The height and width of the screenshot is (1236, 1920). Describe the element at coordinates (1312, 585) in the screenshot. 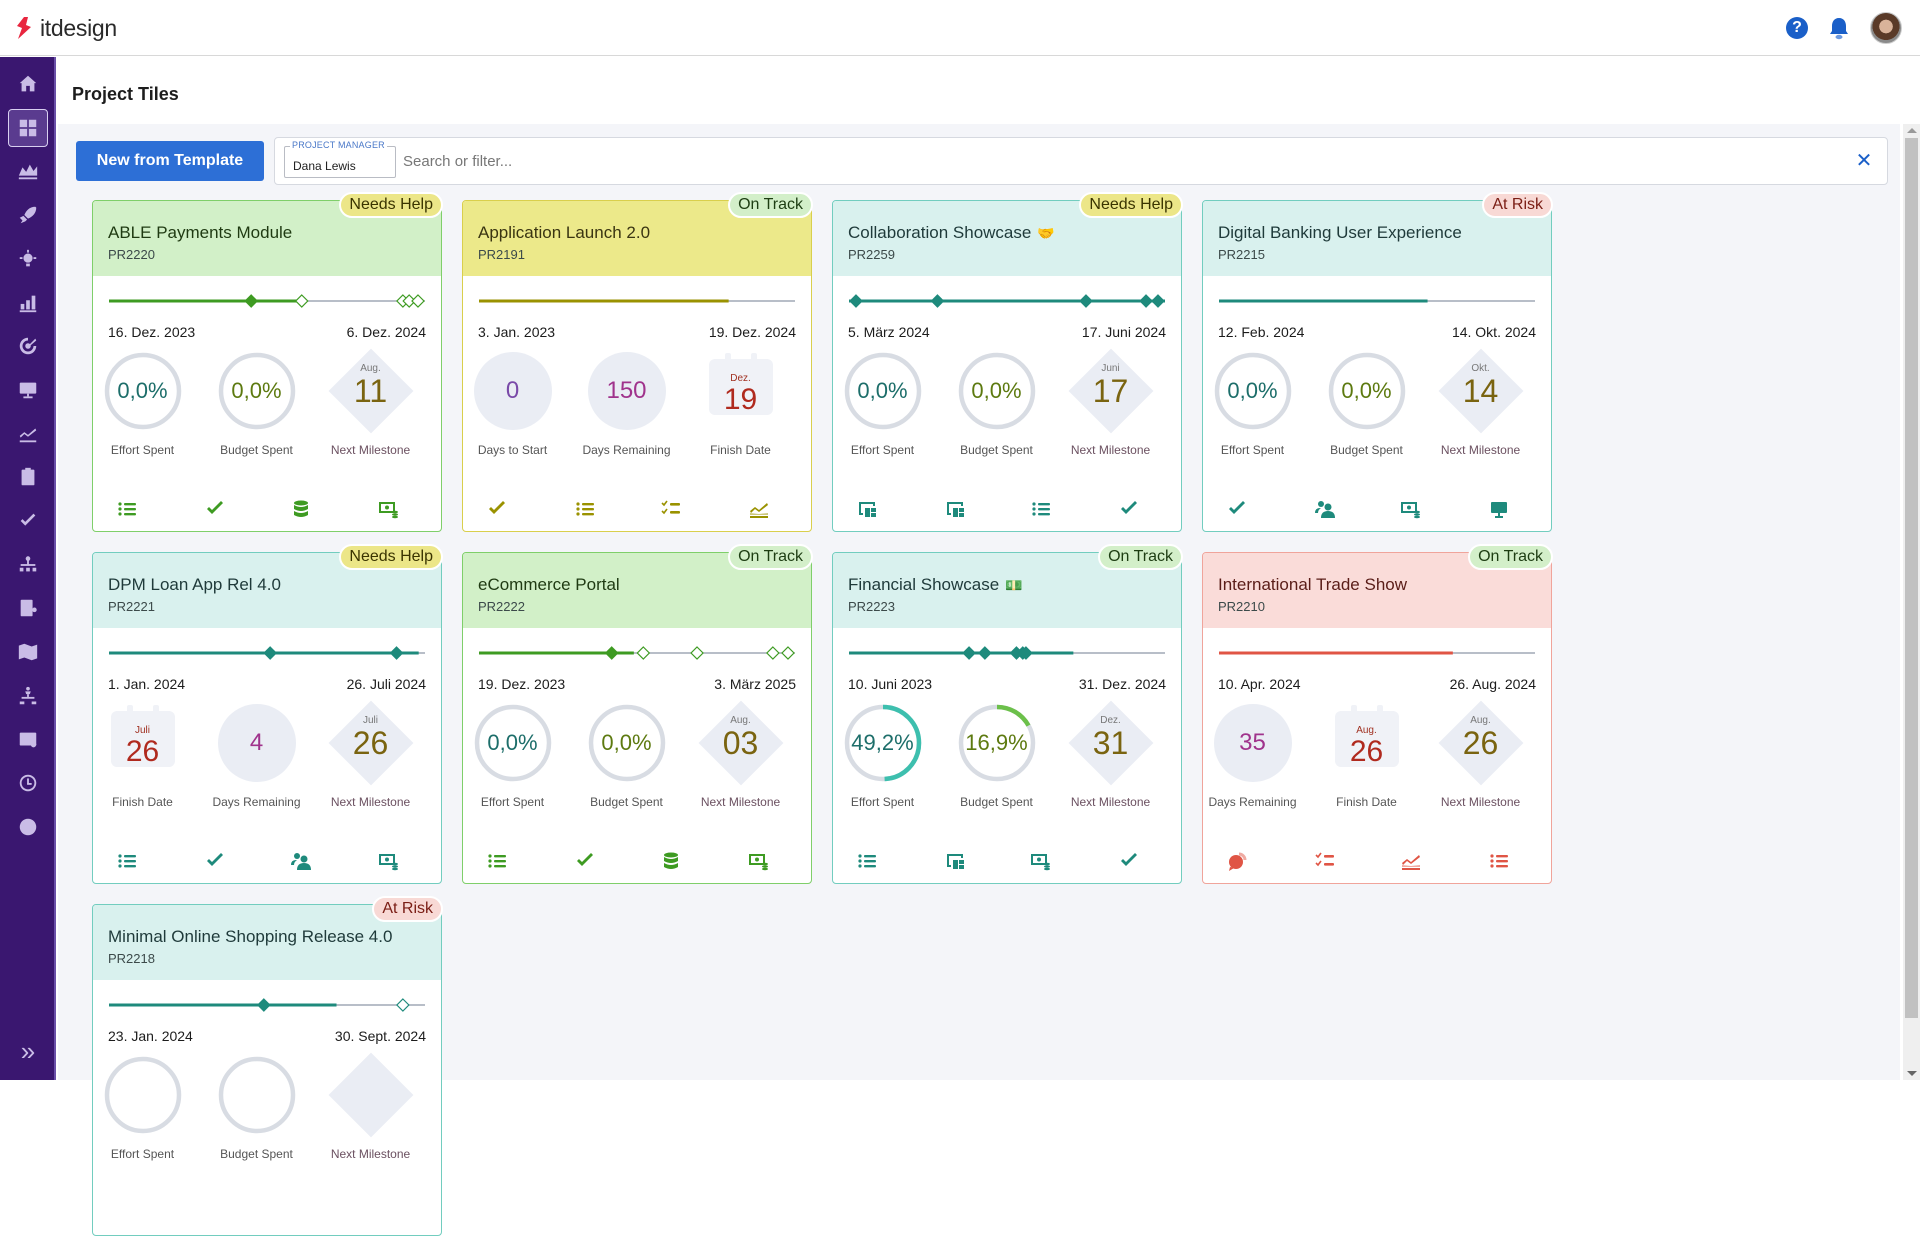

I see `project-name: International Trade Show` at that location.